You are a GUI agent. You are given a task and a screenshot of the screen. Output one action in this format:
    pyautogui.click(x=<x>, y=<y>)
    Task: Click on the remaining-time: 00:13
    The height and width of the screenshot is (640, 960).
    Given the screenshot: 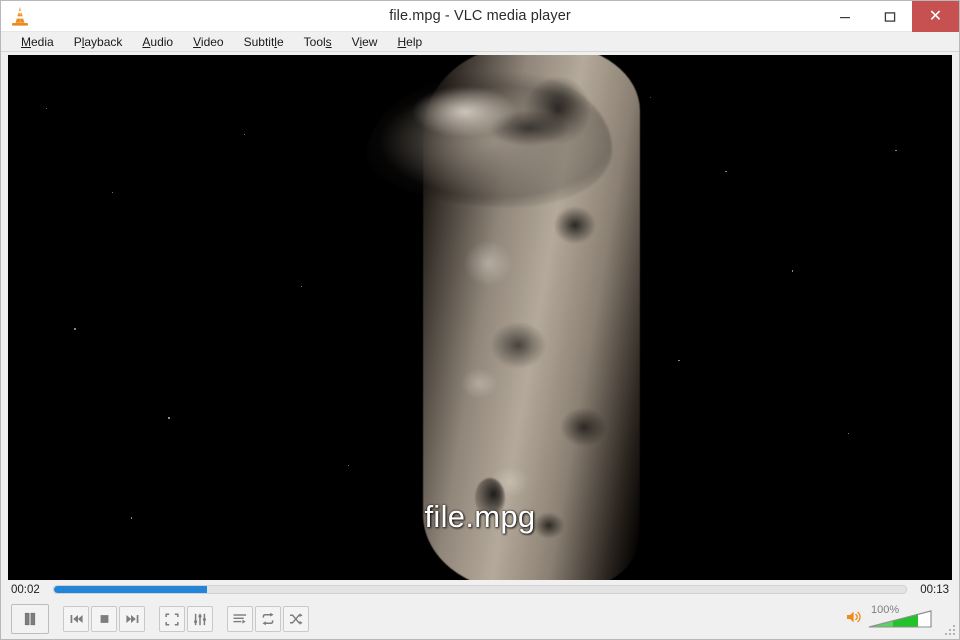 What is the action you would take?
    pyautogui.click(x=932, y=590)
    